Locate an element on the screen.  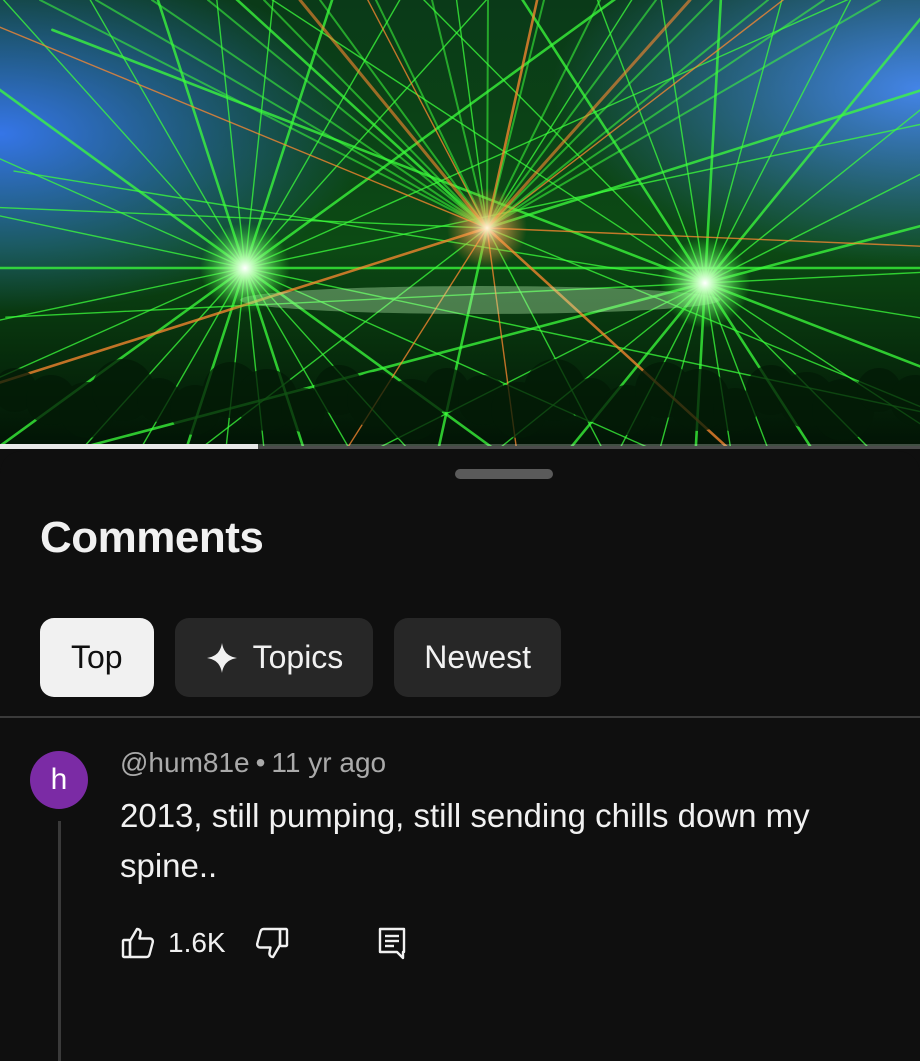
chip-newest-label: Newest is located at coordinates (477, 657).